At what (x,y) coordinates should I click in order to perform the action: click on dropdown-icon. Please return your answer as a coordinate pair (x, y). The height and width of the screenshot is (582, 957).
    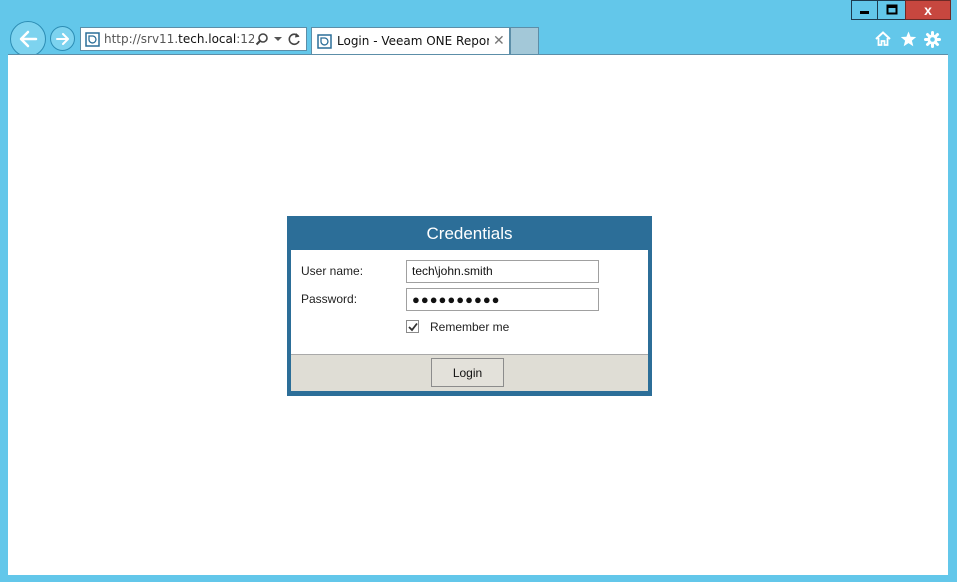
    Looking at the image, I should click on (278, 39).